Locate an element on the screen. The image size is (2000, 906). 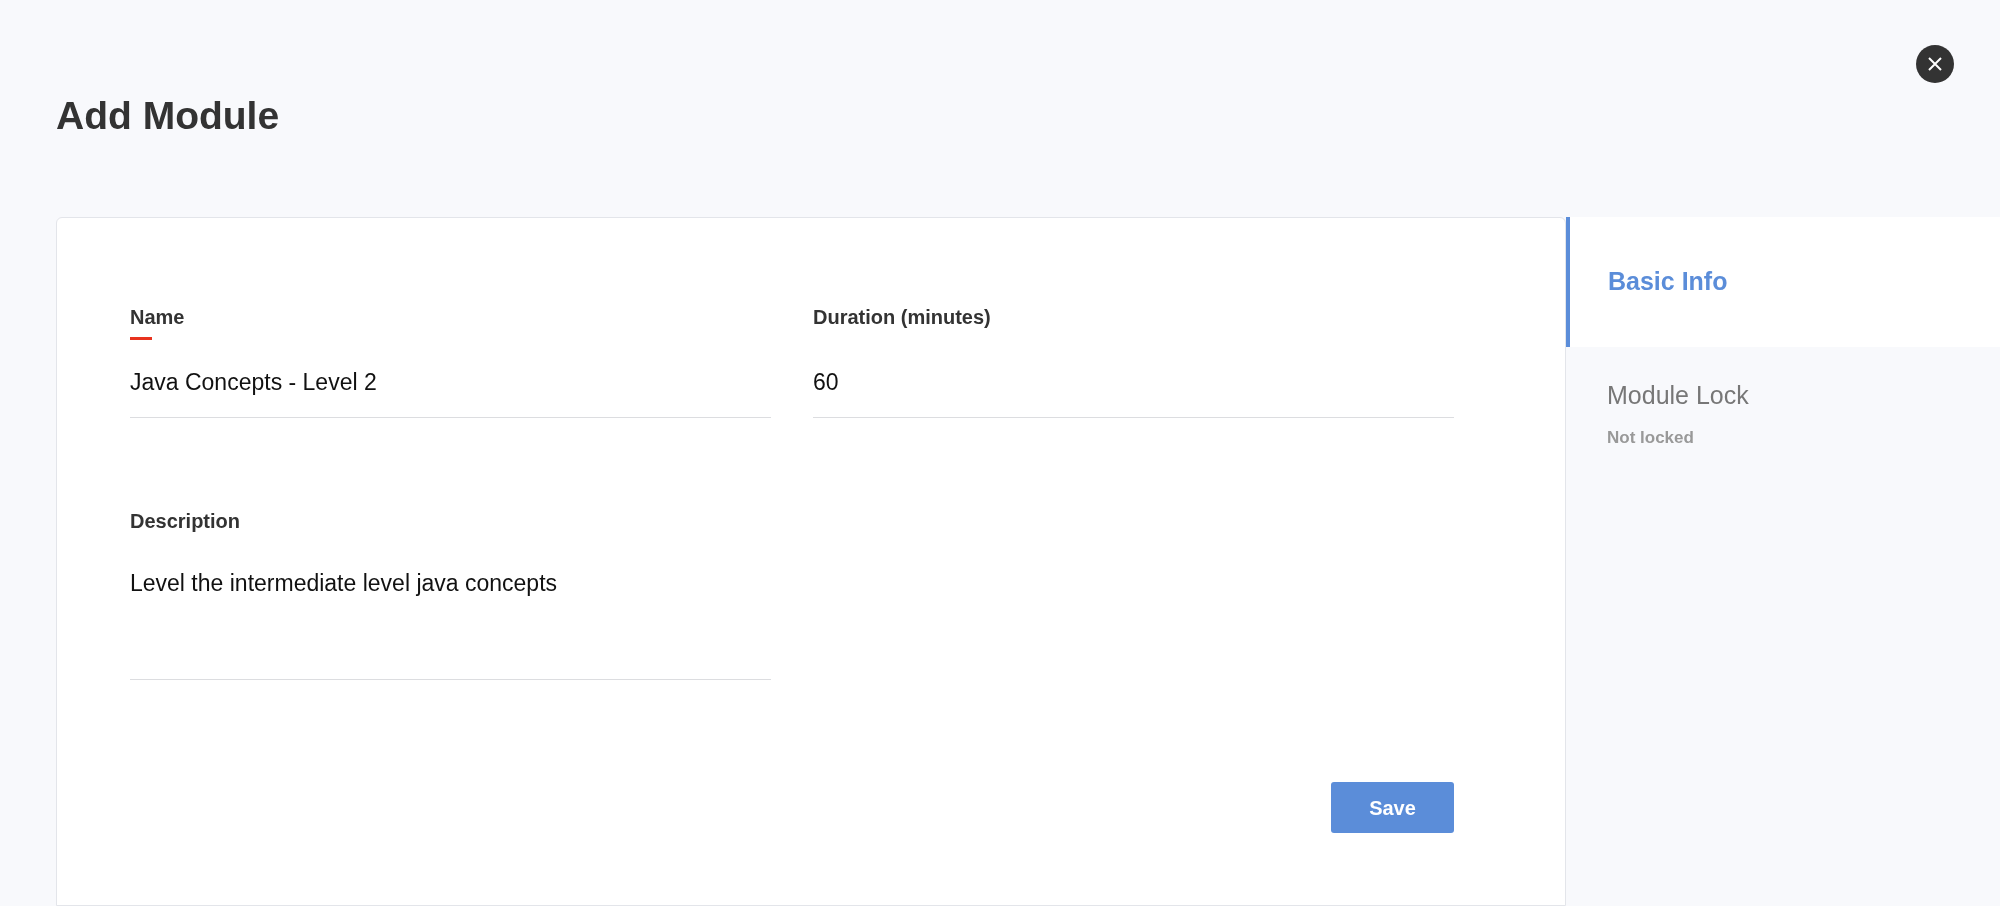
sidebar-tab: Module Lock Not locked is located at coordinates (1783, 397).